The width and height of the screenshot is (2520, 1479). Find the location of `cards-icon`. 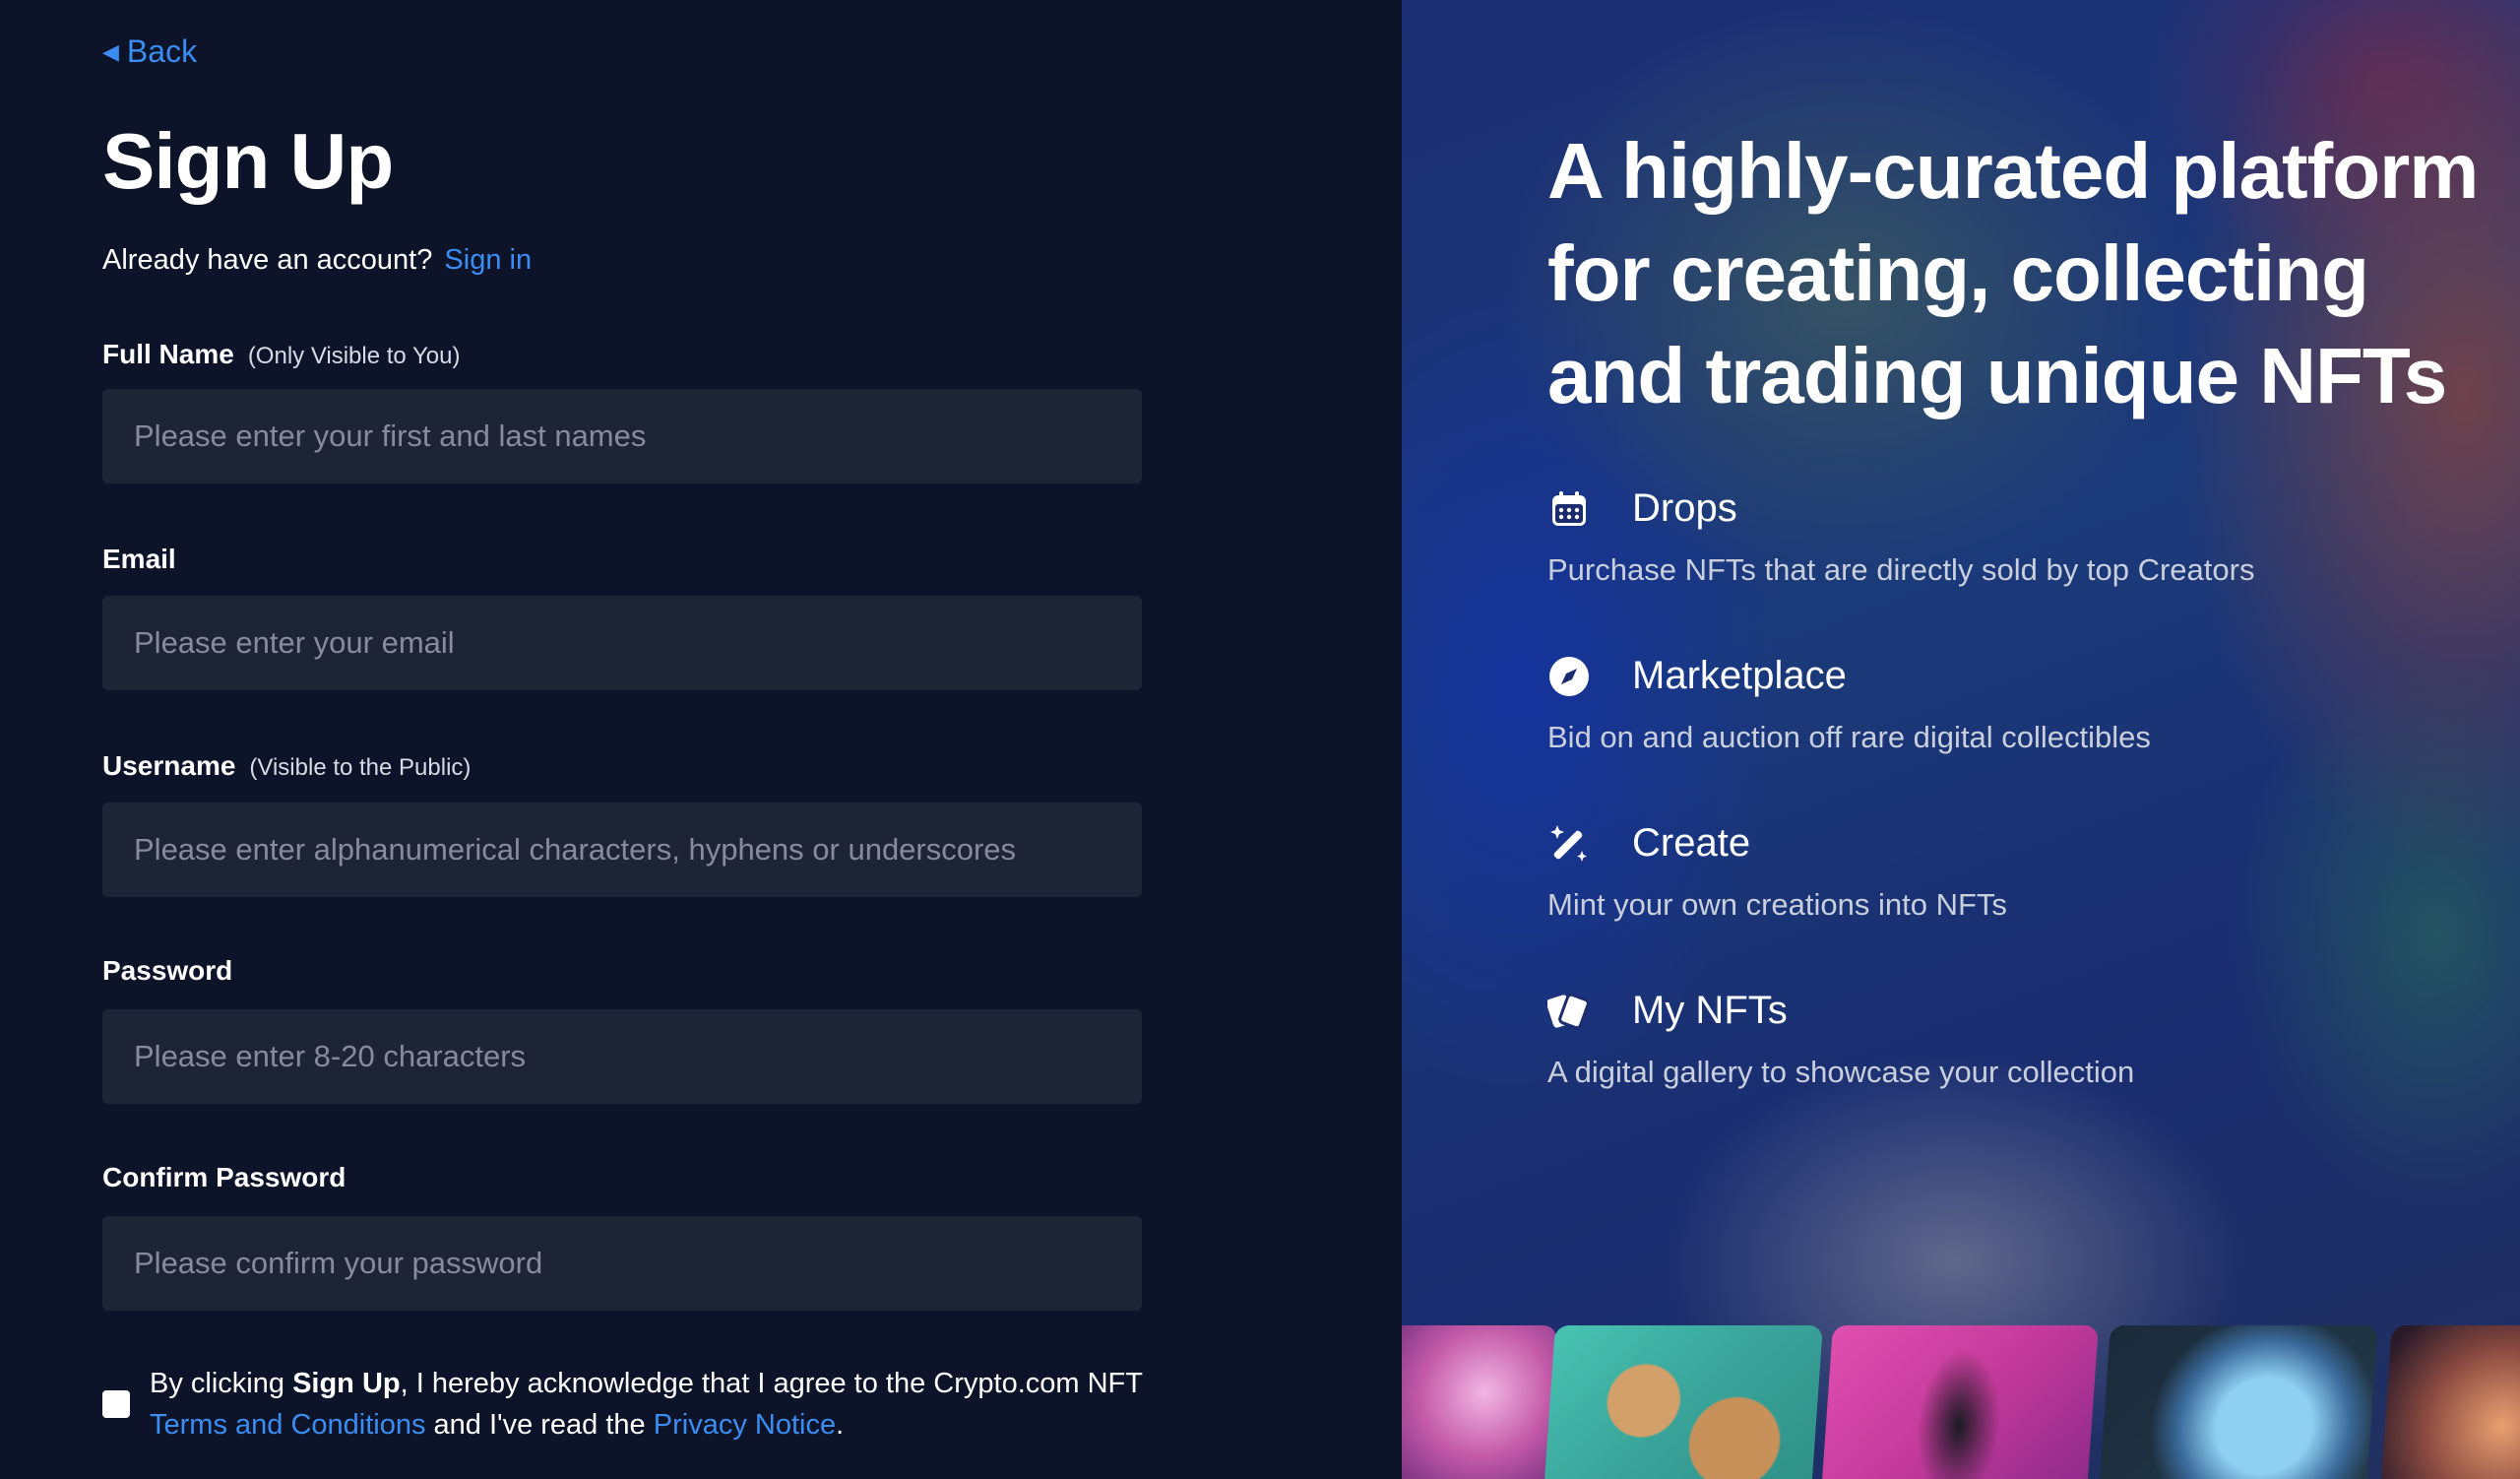

cards-icon is located at coordinates (1569, 1011).